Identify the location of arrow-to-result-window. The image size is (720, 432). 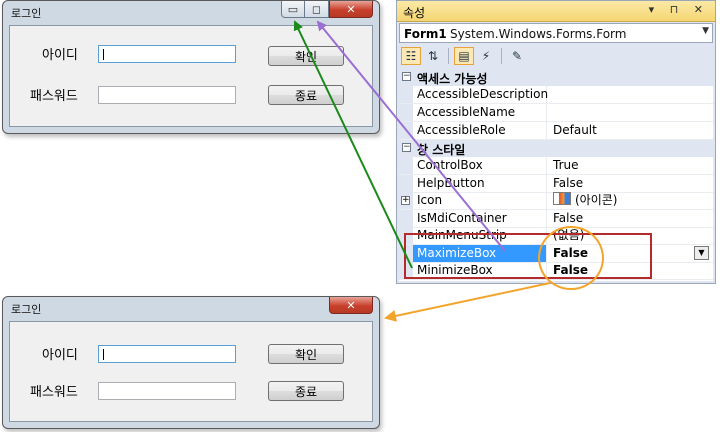
(467, 302).